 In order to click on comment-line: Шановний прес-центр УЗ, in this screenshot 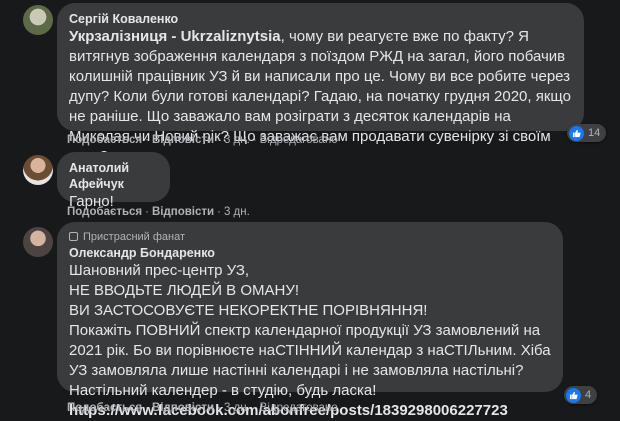, I will do `click(159, 270)`.